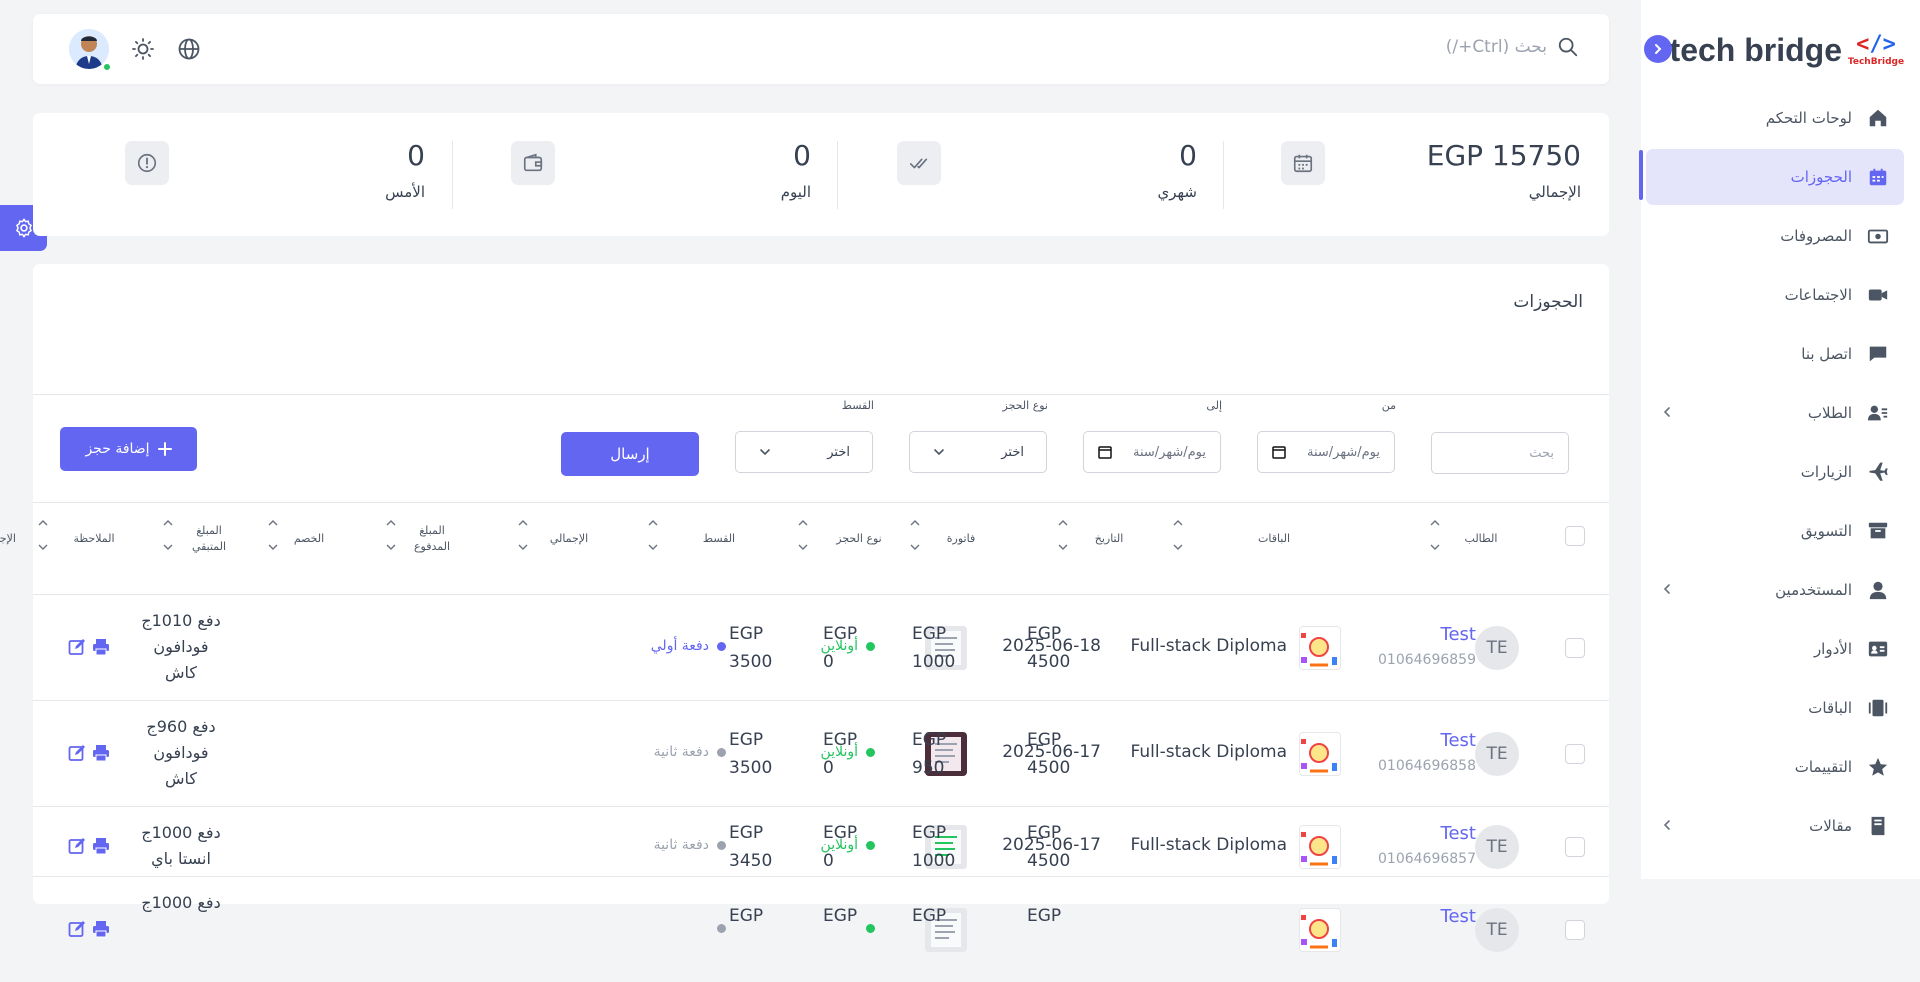 This screenshot has width=1920, height=982. What do you see at coordinates (840, 916) in the screenshot?
I see `discount-amount: EGP` at bounding box center [840, 916].